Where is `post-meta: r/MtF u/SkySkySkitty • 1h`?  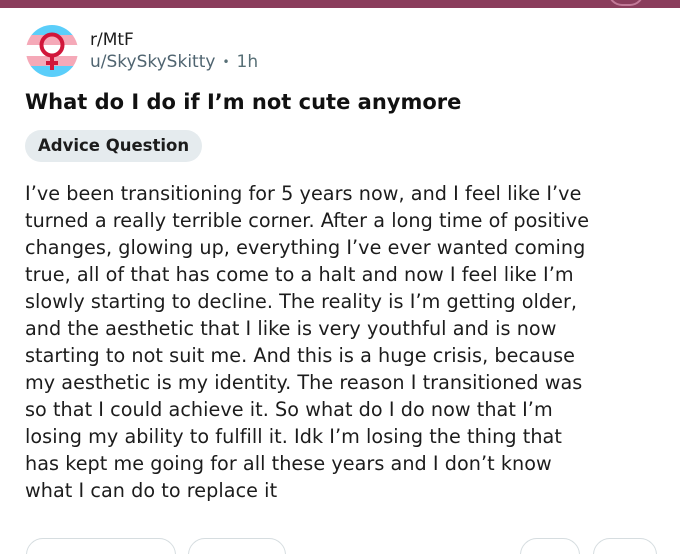 post-meta: r/MtF u/SkySkySkitty • 1h is located at coordinates (174, 51).